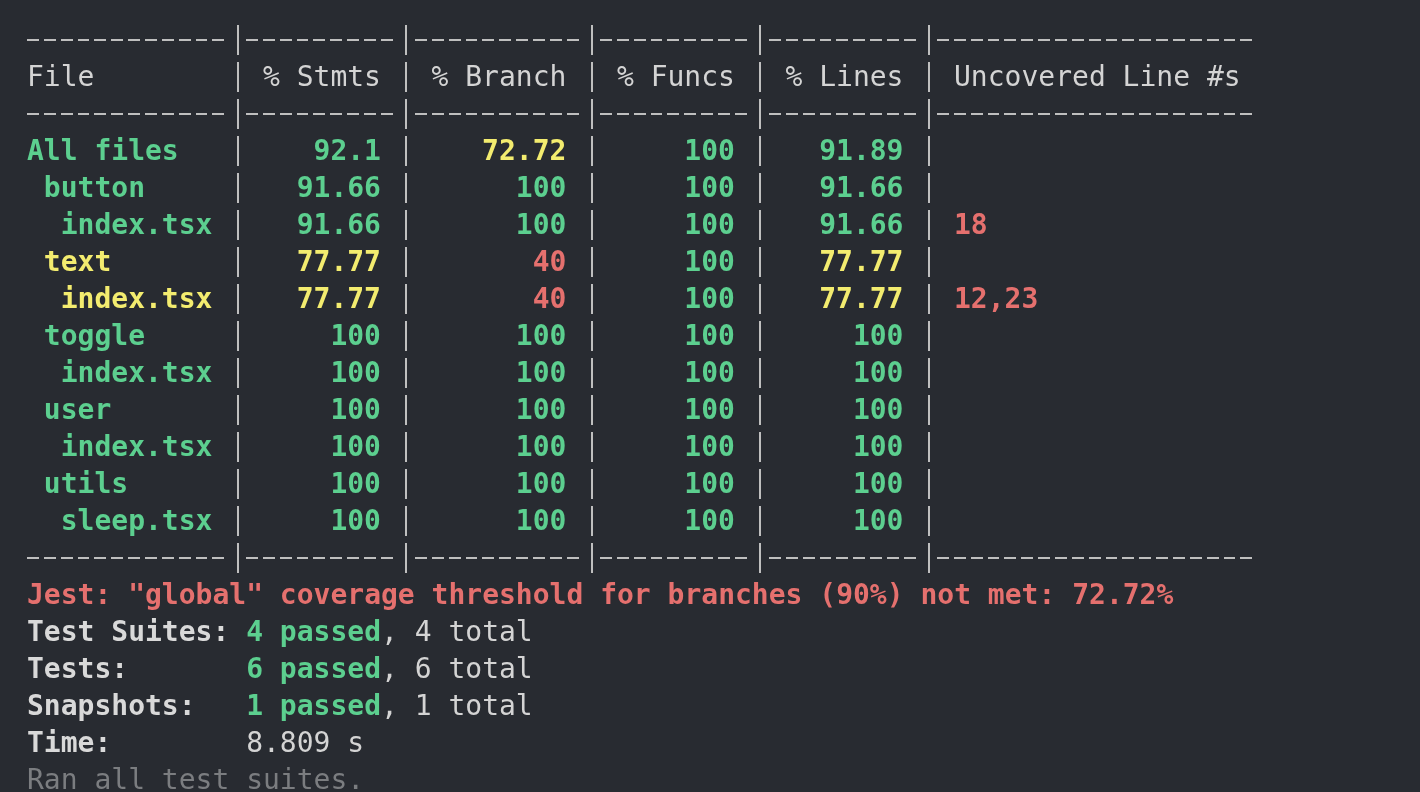 This screenshot has height=792, width=1420. What do you see at coordinates (103, 150) in the screenshot?
I see `file-name: All files` at bounding box center [103, 150].